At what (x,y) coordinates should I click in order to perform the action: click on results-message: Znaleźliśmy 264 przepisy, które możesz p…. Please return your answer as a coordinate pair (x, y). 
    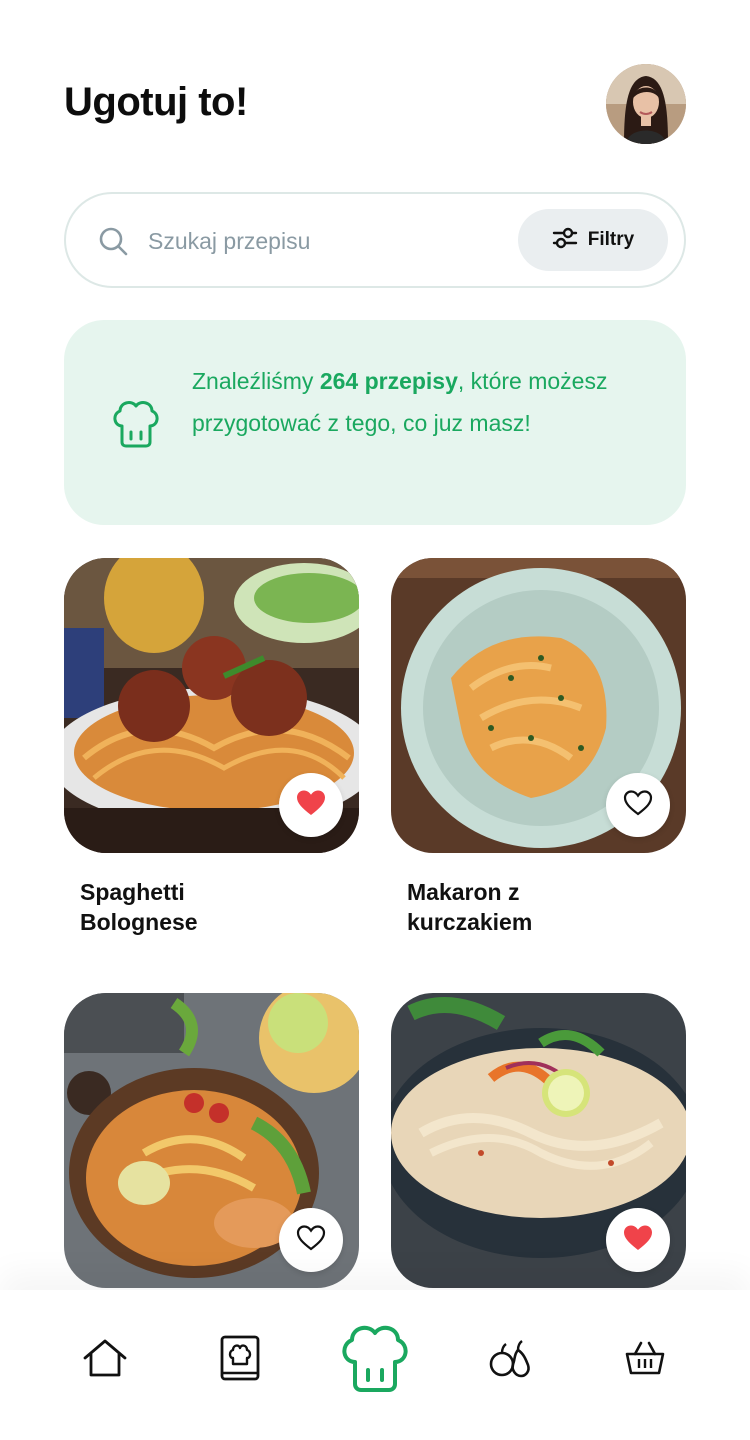
    Looking at the image, I should click on (422, 402).